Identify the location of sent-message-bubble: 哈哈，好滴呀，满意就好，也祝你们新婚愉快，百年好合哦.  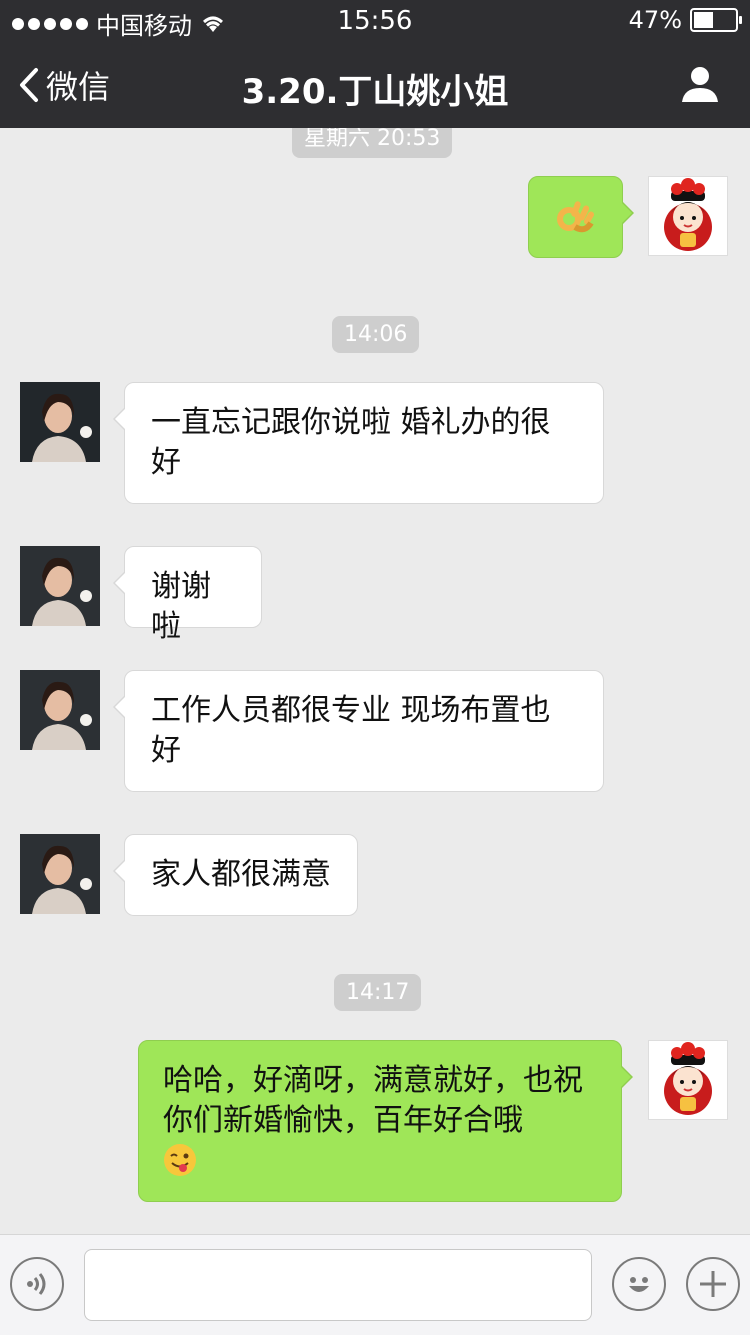
(385, 1121).